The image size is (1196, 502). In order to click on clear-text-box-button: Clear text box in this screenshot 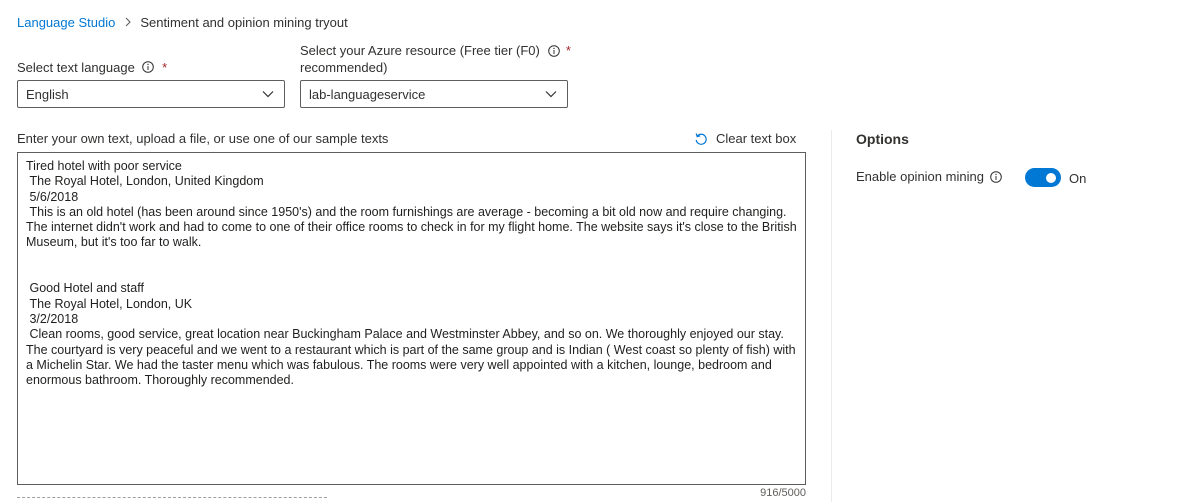, I will do `click(745, 138)`.